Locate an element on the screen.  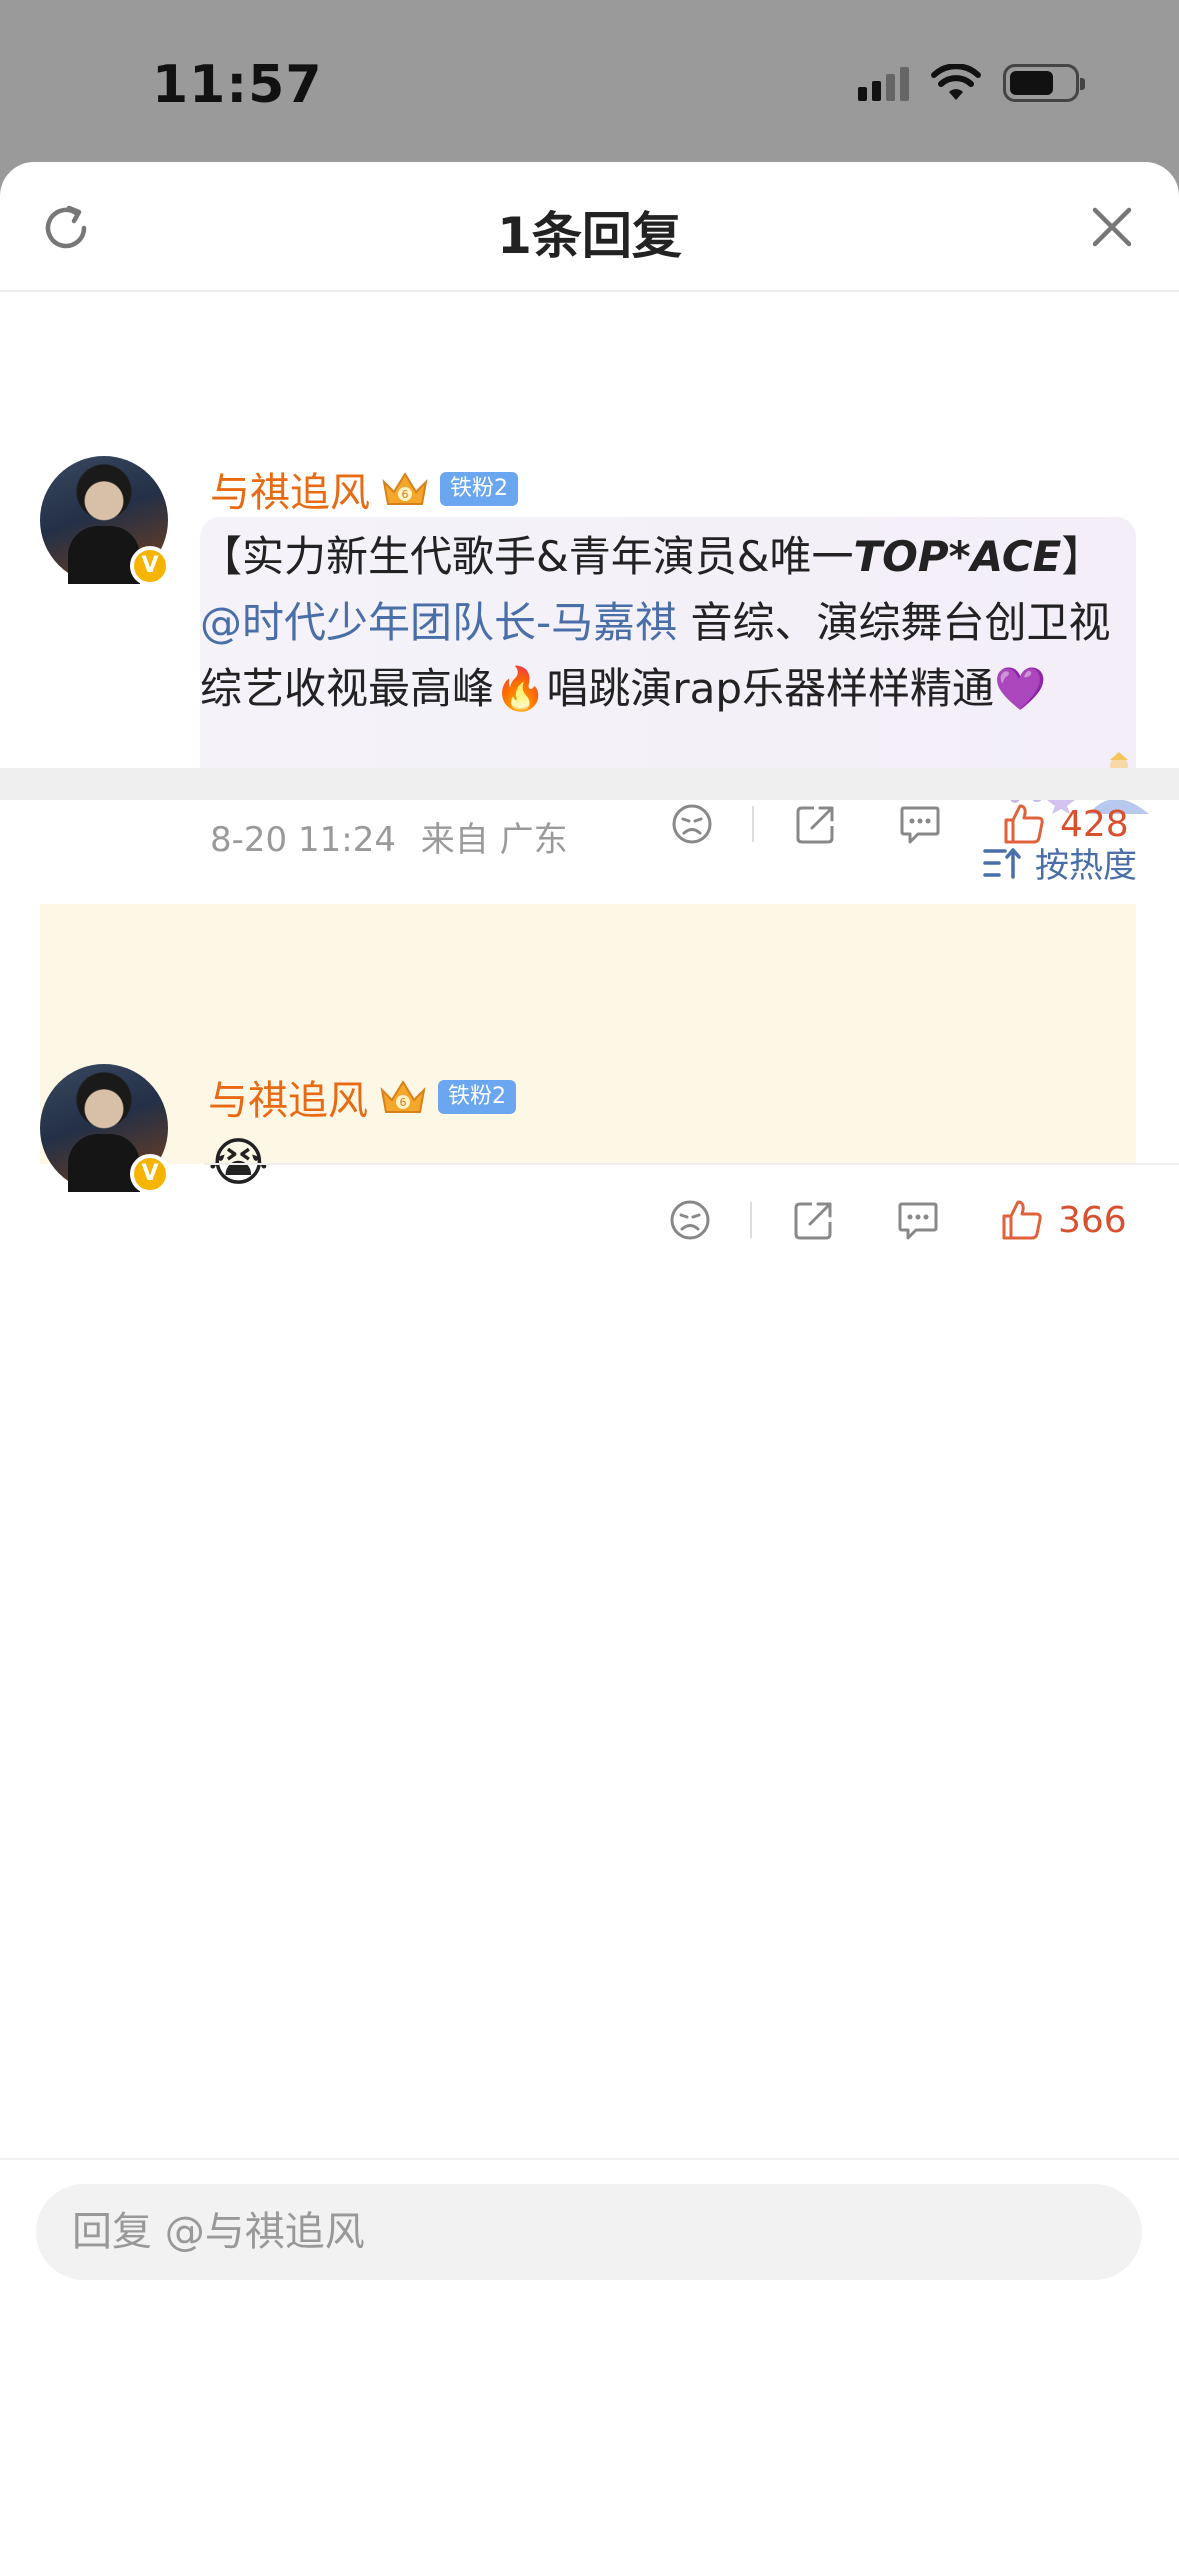
reply-item is located at coordinates (588, 1034).